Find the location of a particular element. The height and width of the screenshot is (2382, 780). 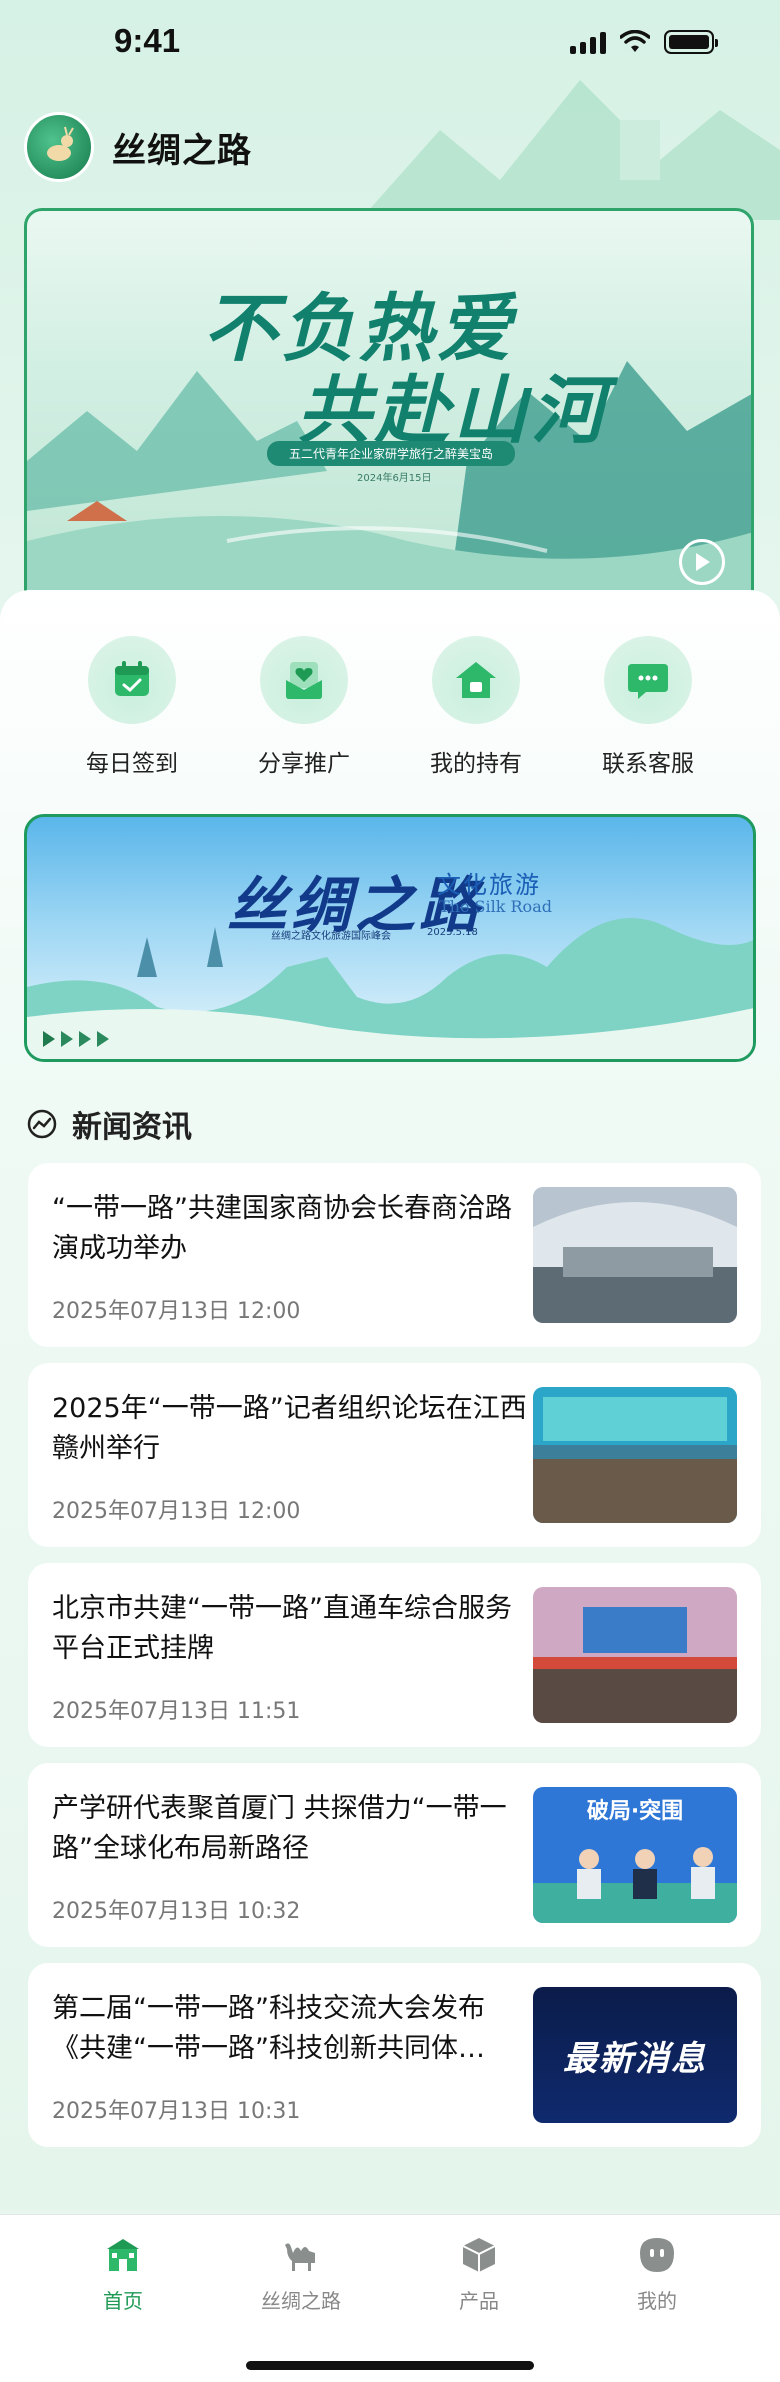

app-header: 丝绸之路 is located at coordinates (138, 147).